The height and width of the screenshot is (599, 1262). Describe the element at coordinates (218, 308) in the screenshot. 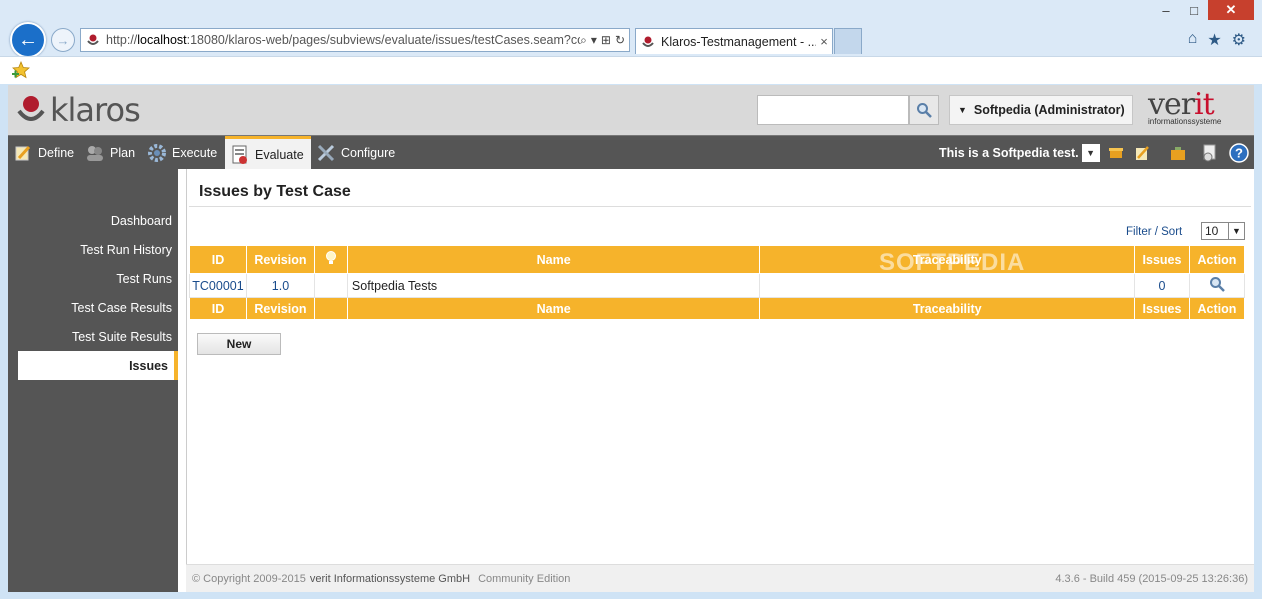

I see `column-footer-id: ID` at that location.